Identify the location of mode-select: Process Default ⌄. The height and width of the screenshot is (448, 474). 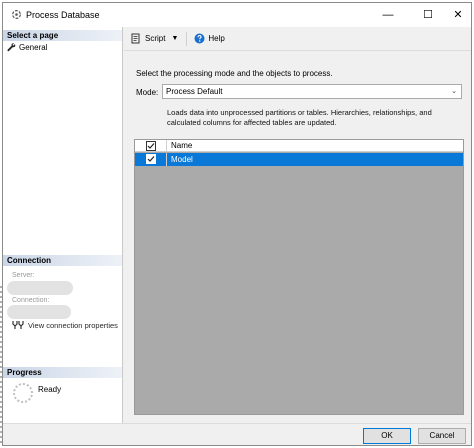
(312, 91).